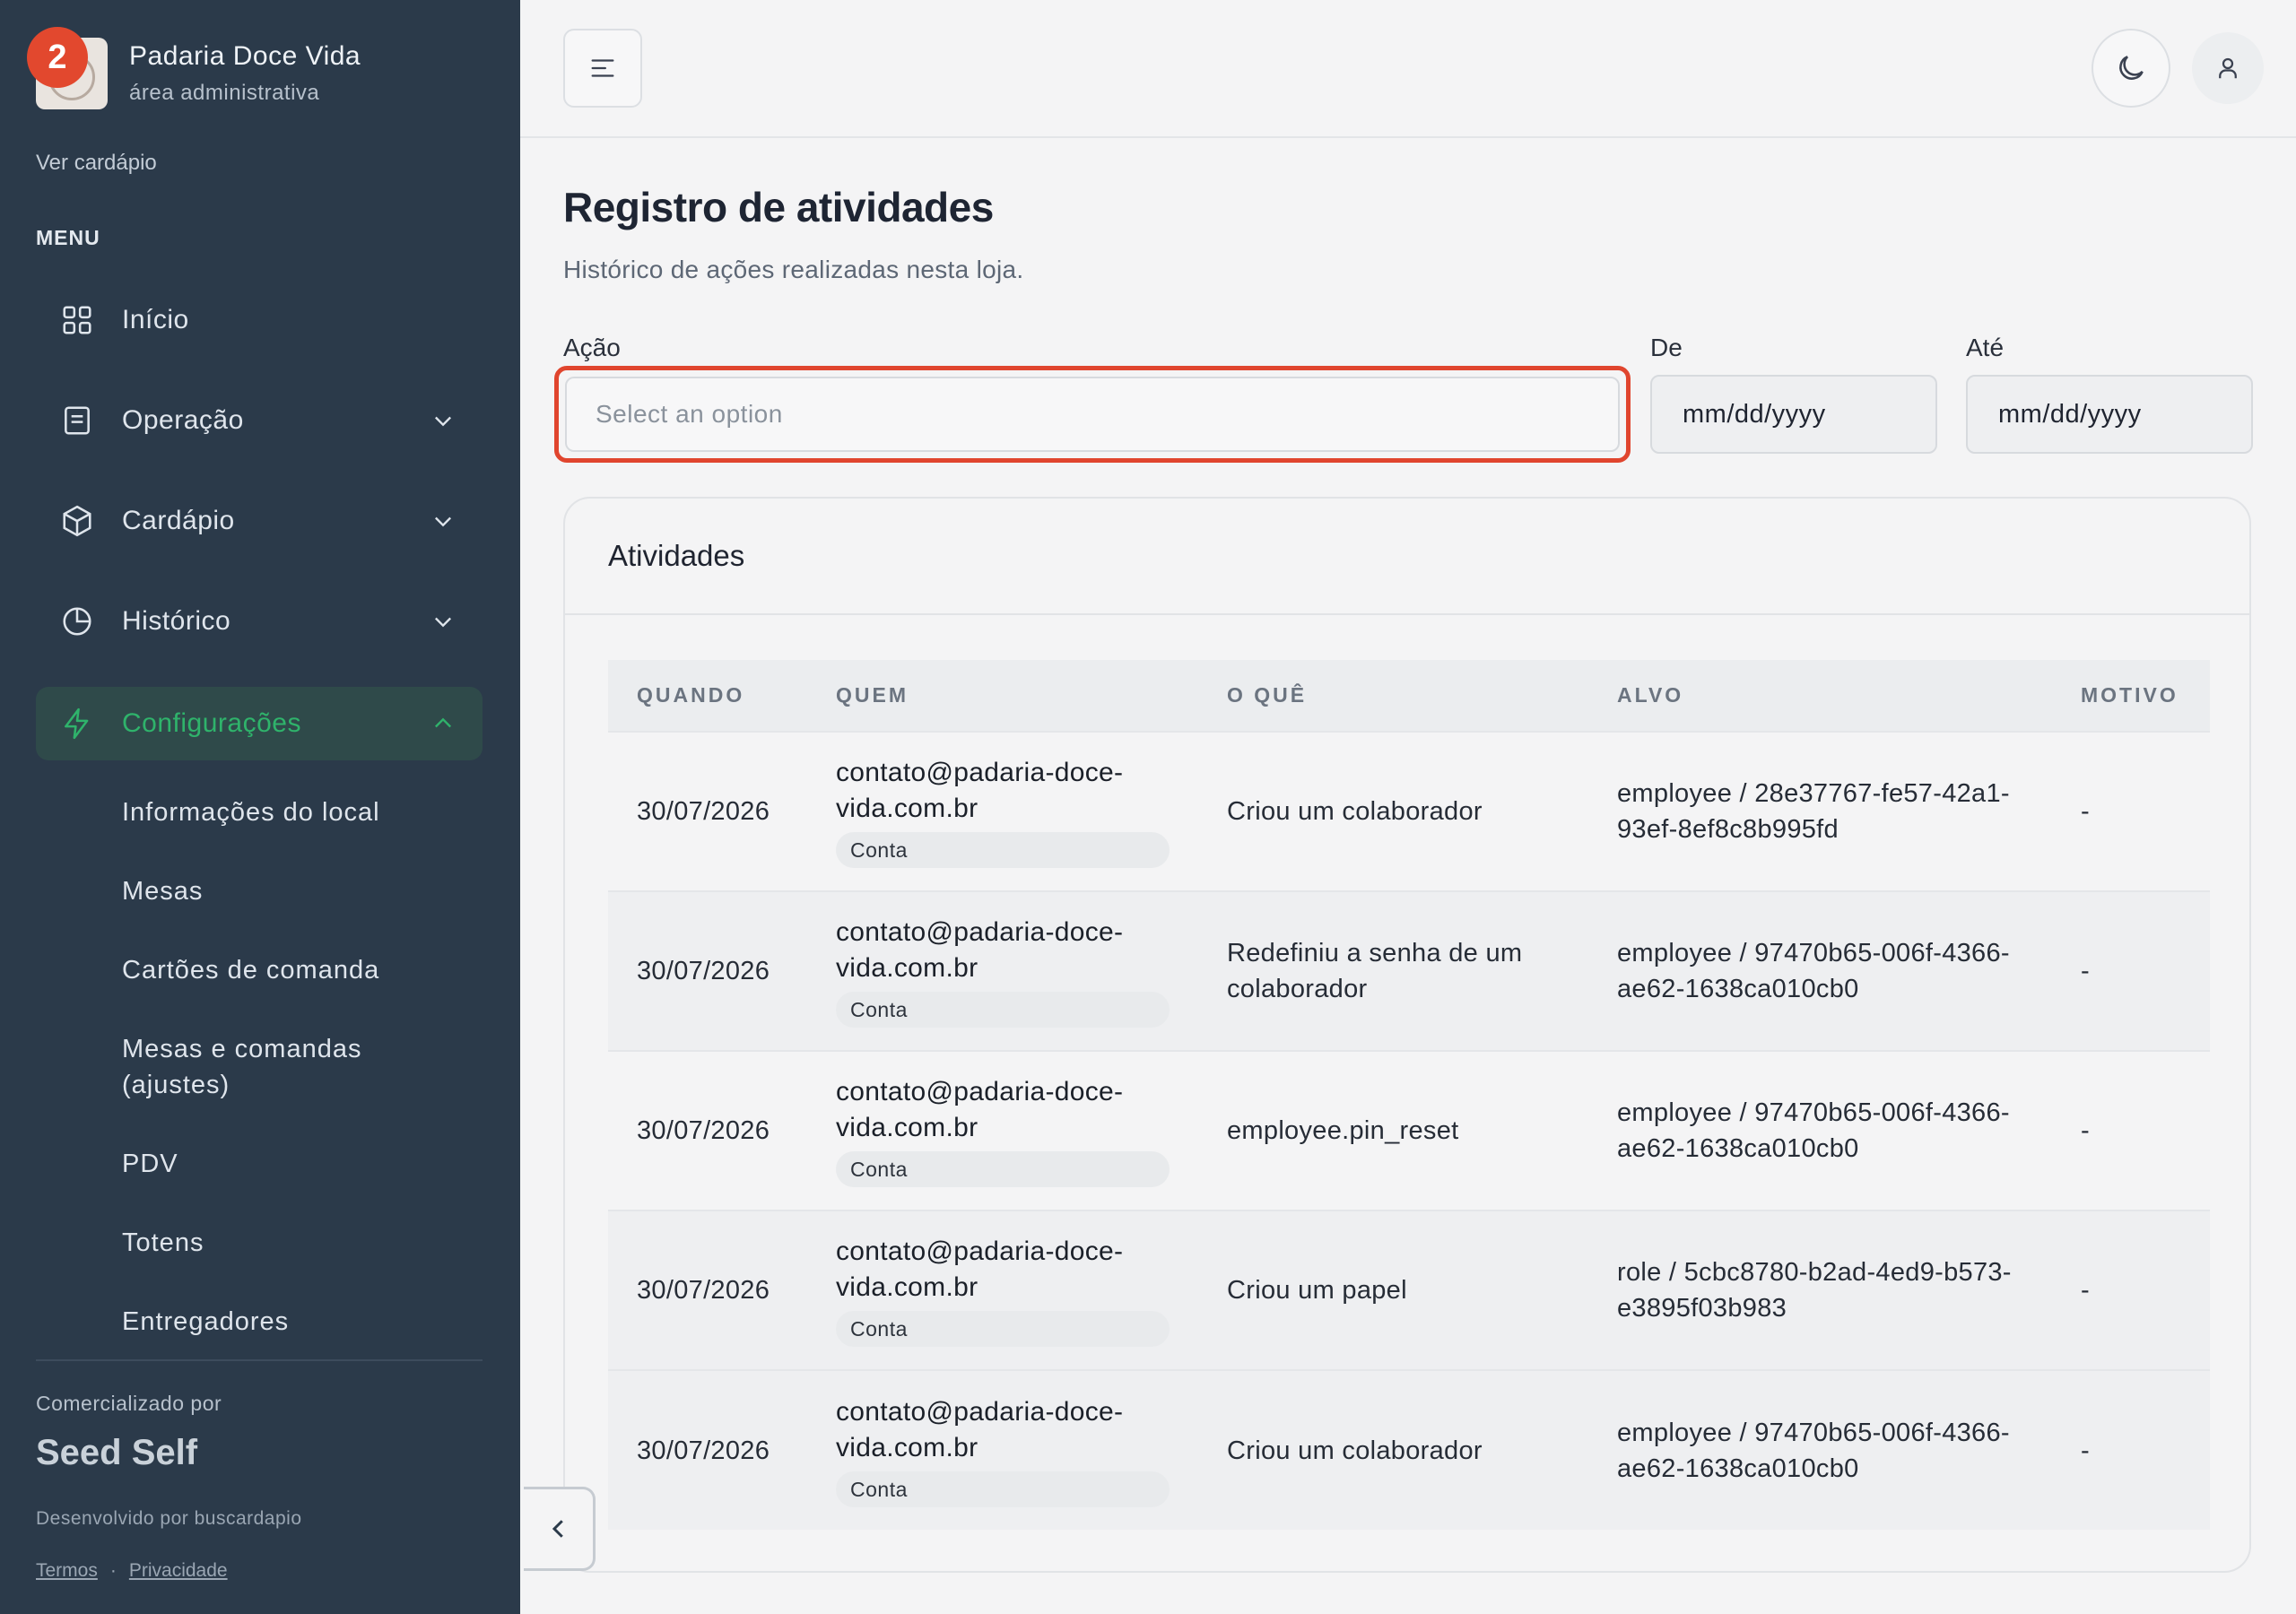 The width and height of the screenshot is (2296, 1614). What do you see at coordinates (205, 1322) in the screenshot?
I see `sidebar-subitem-entregadores: Entregadores` at bounding box center [205, 1322].